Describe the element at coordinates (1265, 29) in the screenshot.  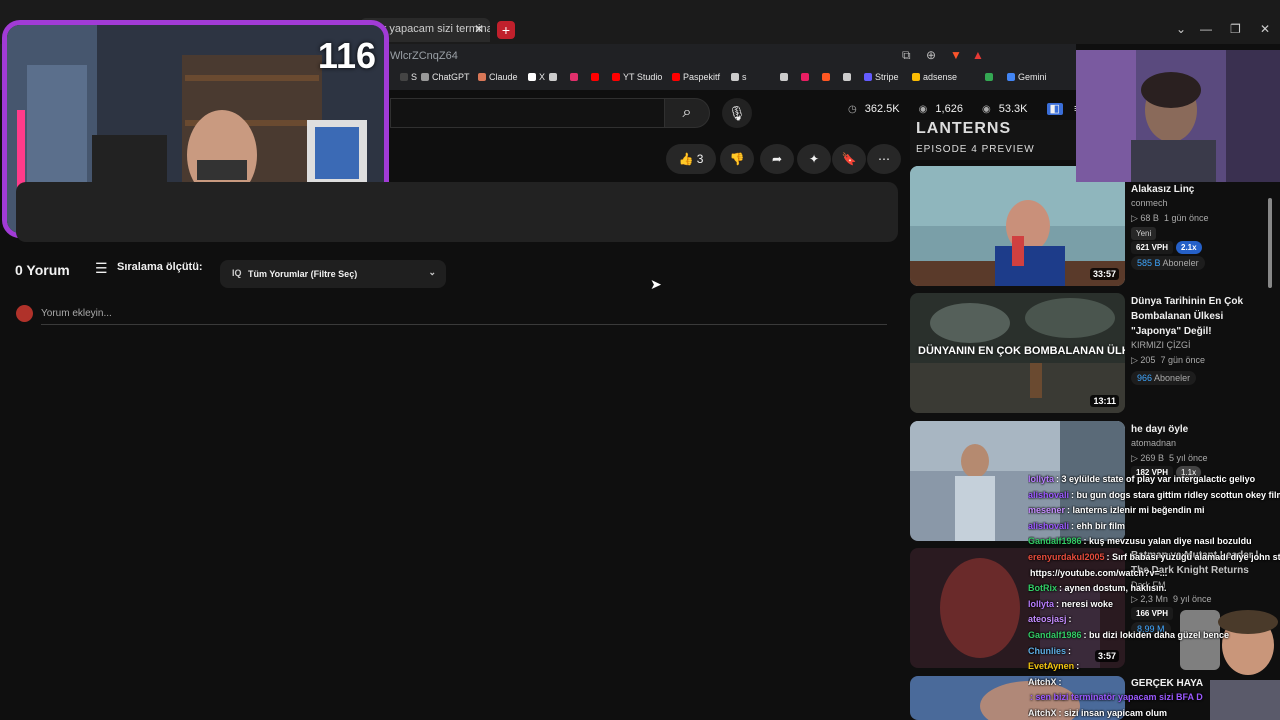
I see `close-window-icon: ✕` at that location.